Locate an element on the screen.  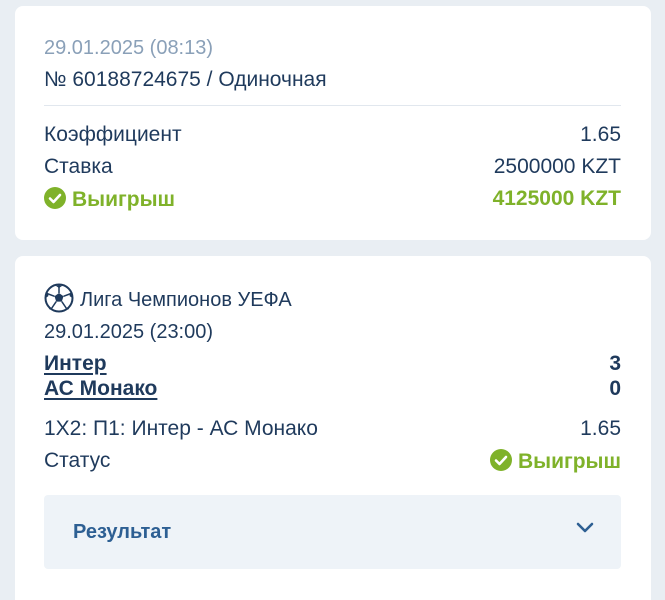
status-value: Выигрыш is located at coordinates (555, 461).